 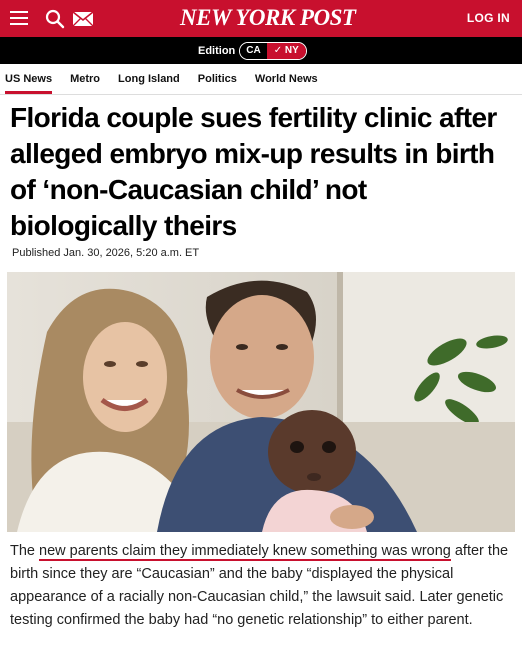 I want to click on edition-switcher: Edition CA ✓ NY, so click(x=252, y=51).